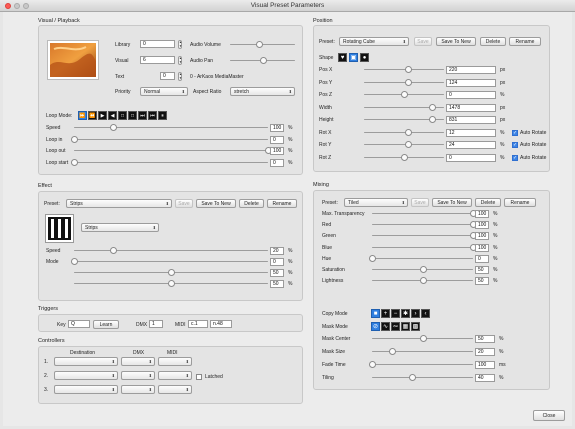 This screenshot has height=429, width=575. What do you see at coordinates (415, 326) in the screenshot?
I see `mask-mode-tile-icon: ▩` at bounding box center [415, 326].